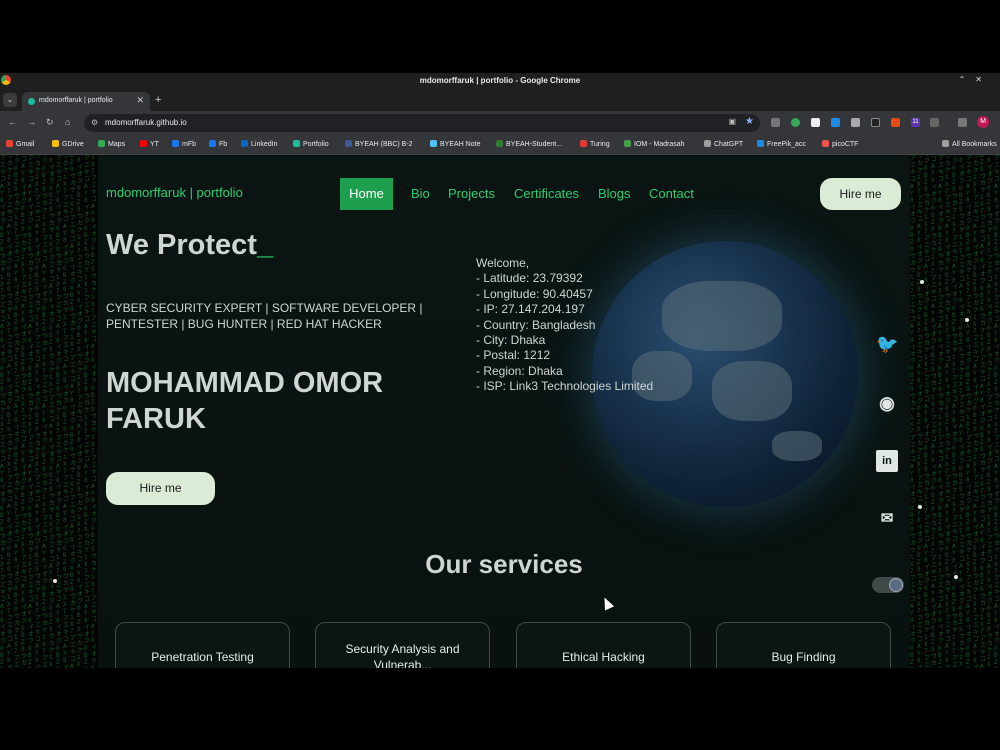 This screenshot has width=1000, height=750. Describe the element at coordinates (146, 122) in the screenshot. I see `url-text: mdomorffaruk.github.io` at that location.